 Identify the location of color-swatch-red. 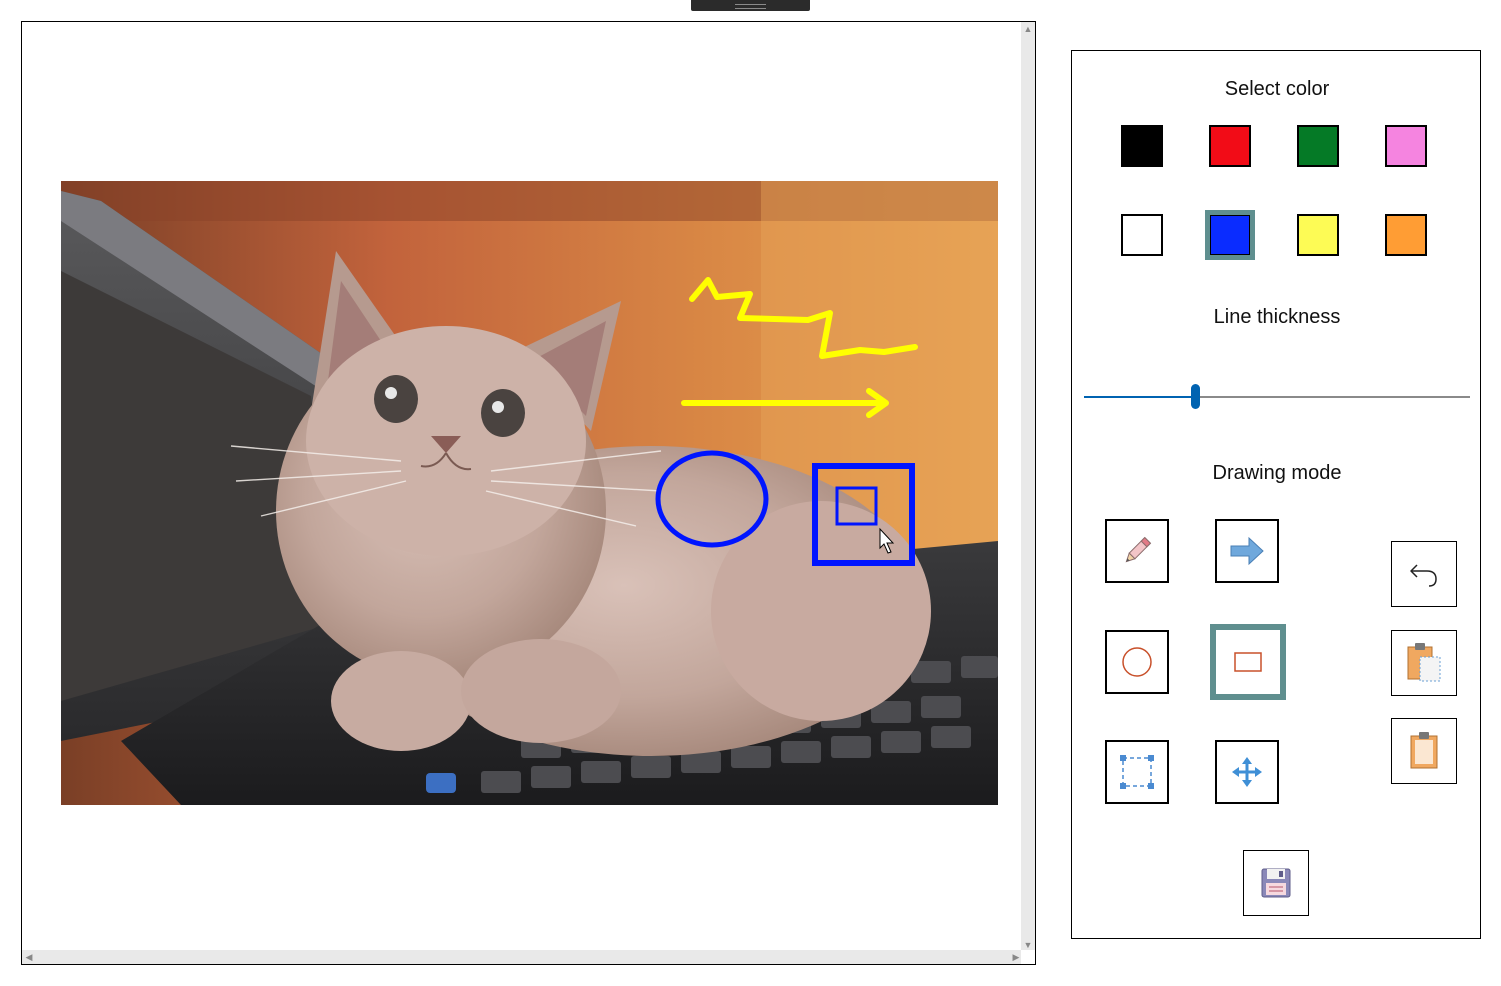
(1230, 146).